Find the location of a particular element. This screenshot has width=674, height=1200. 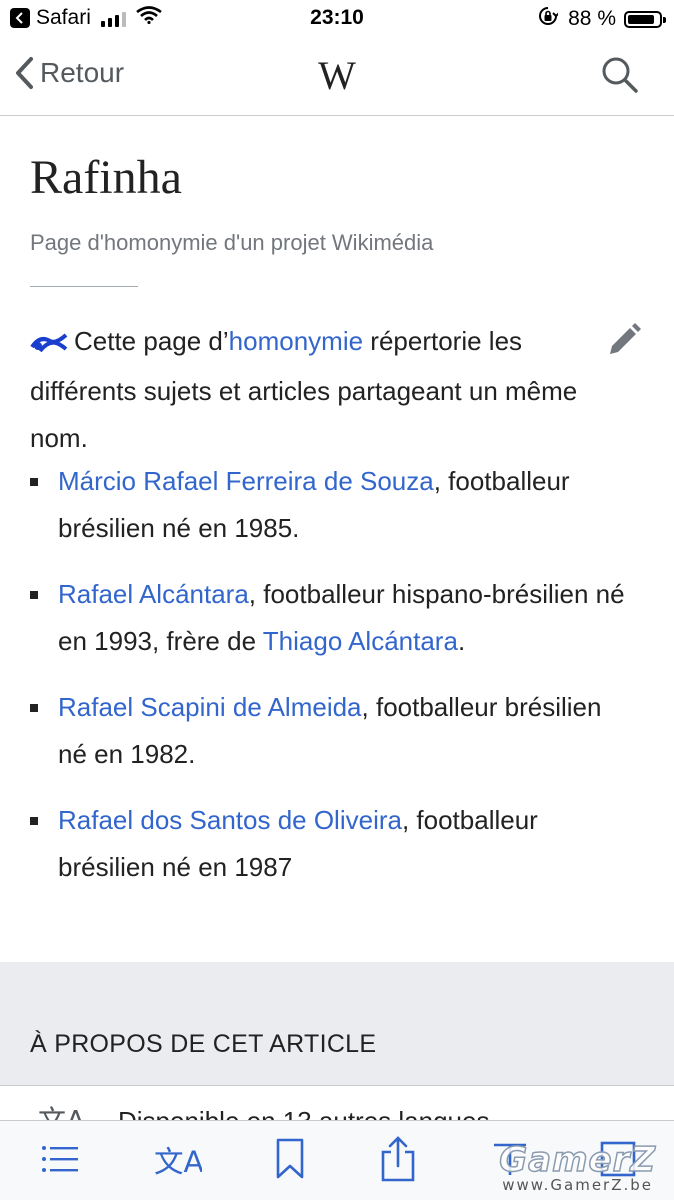

search-icon is located at coordinates (620, 77).